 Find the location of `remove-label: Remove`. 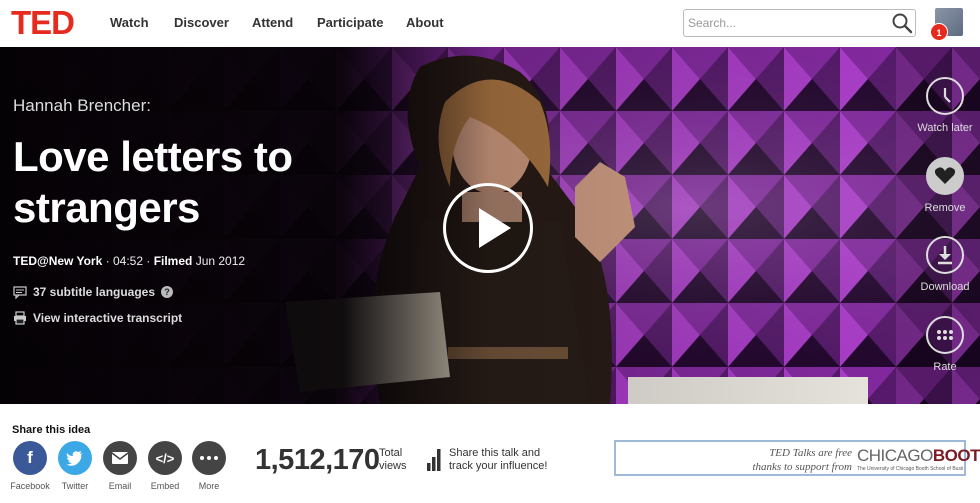

remove-label: Remove is located at coordinates (945, 208).